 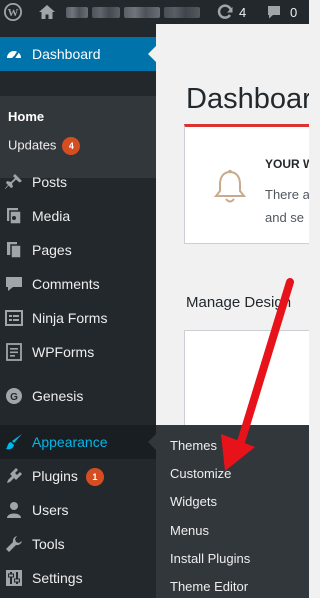 I want to click on menu-label: Users, so click(x=50, y=510).